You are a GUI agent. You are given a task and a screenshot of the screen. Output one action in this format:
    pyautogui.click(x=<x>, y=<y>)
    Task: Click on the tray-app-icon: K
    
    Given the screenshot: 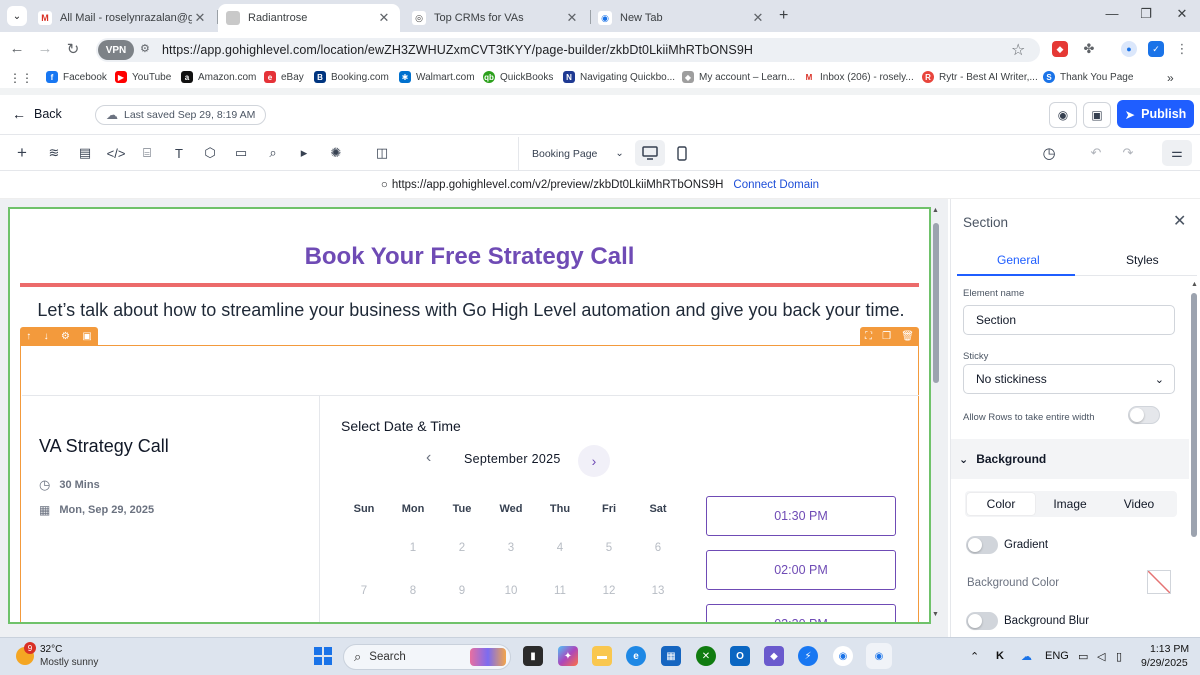 What is the action you would take?
    pyautogui.click(x=1000, y=656)
    